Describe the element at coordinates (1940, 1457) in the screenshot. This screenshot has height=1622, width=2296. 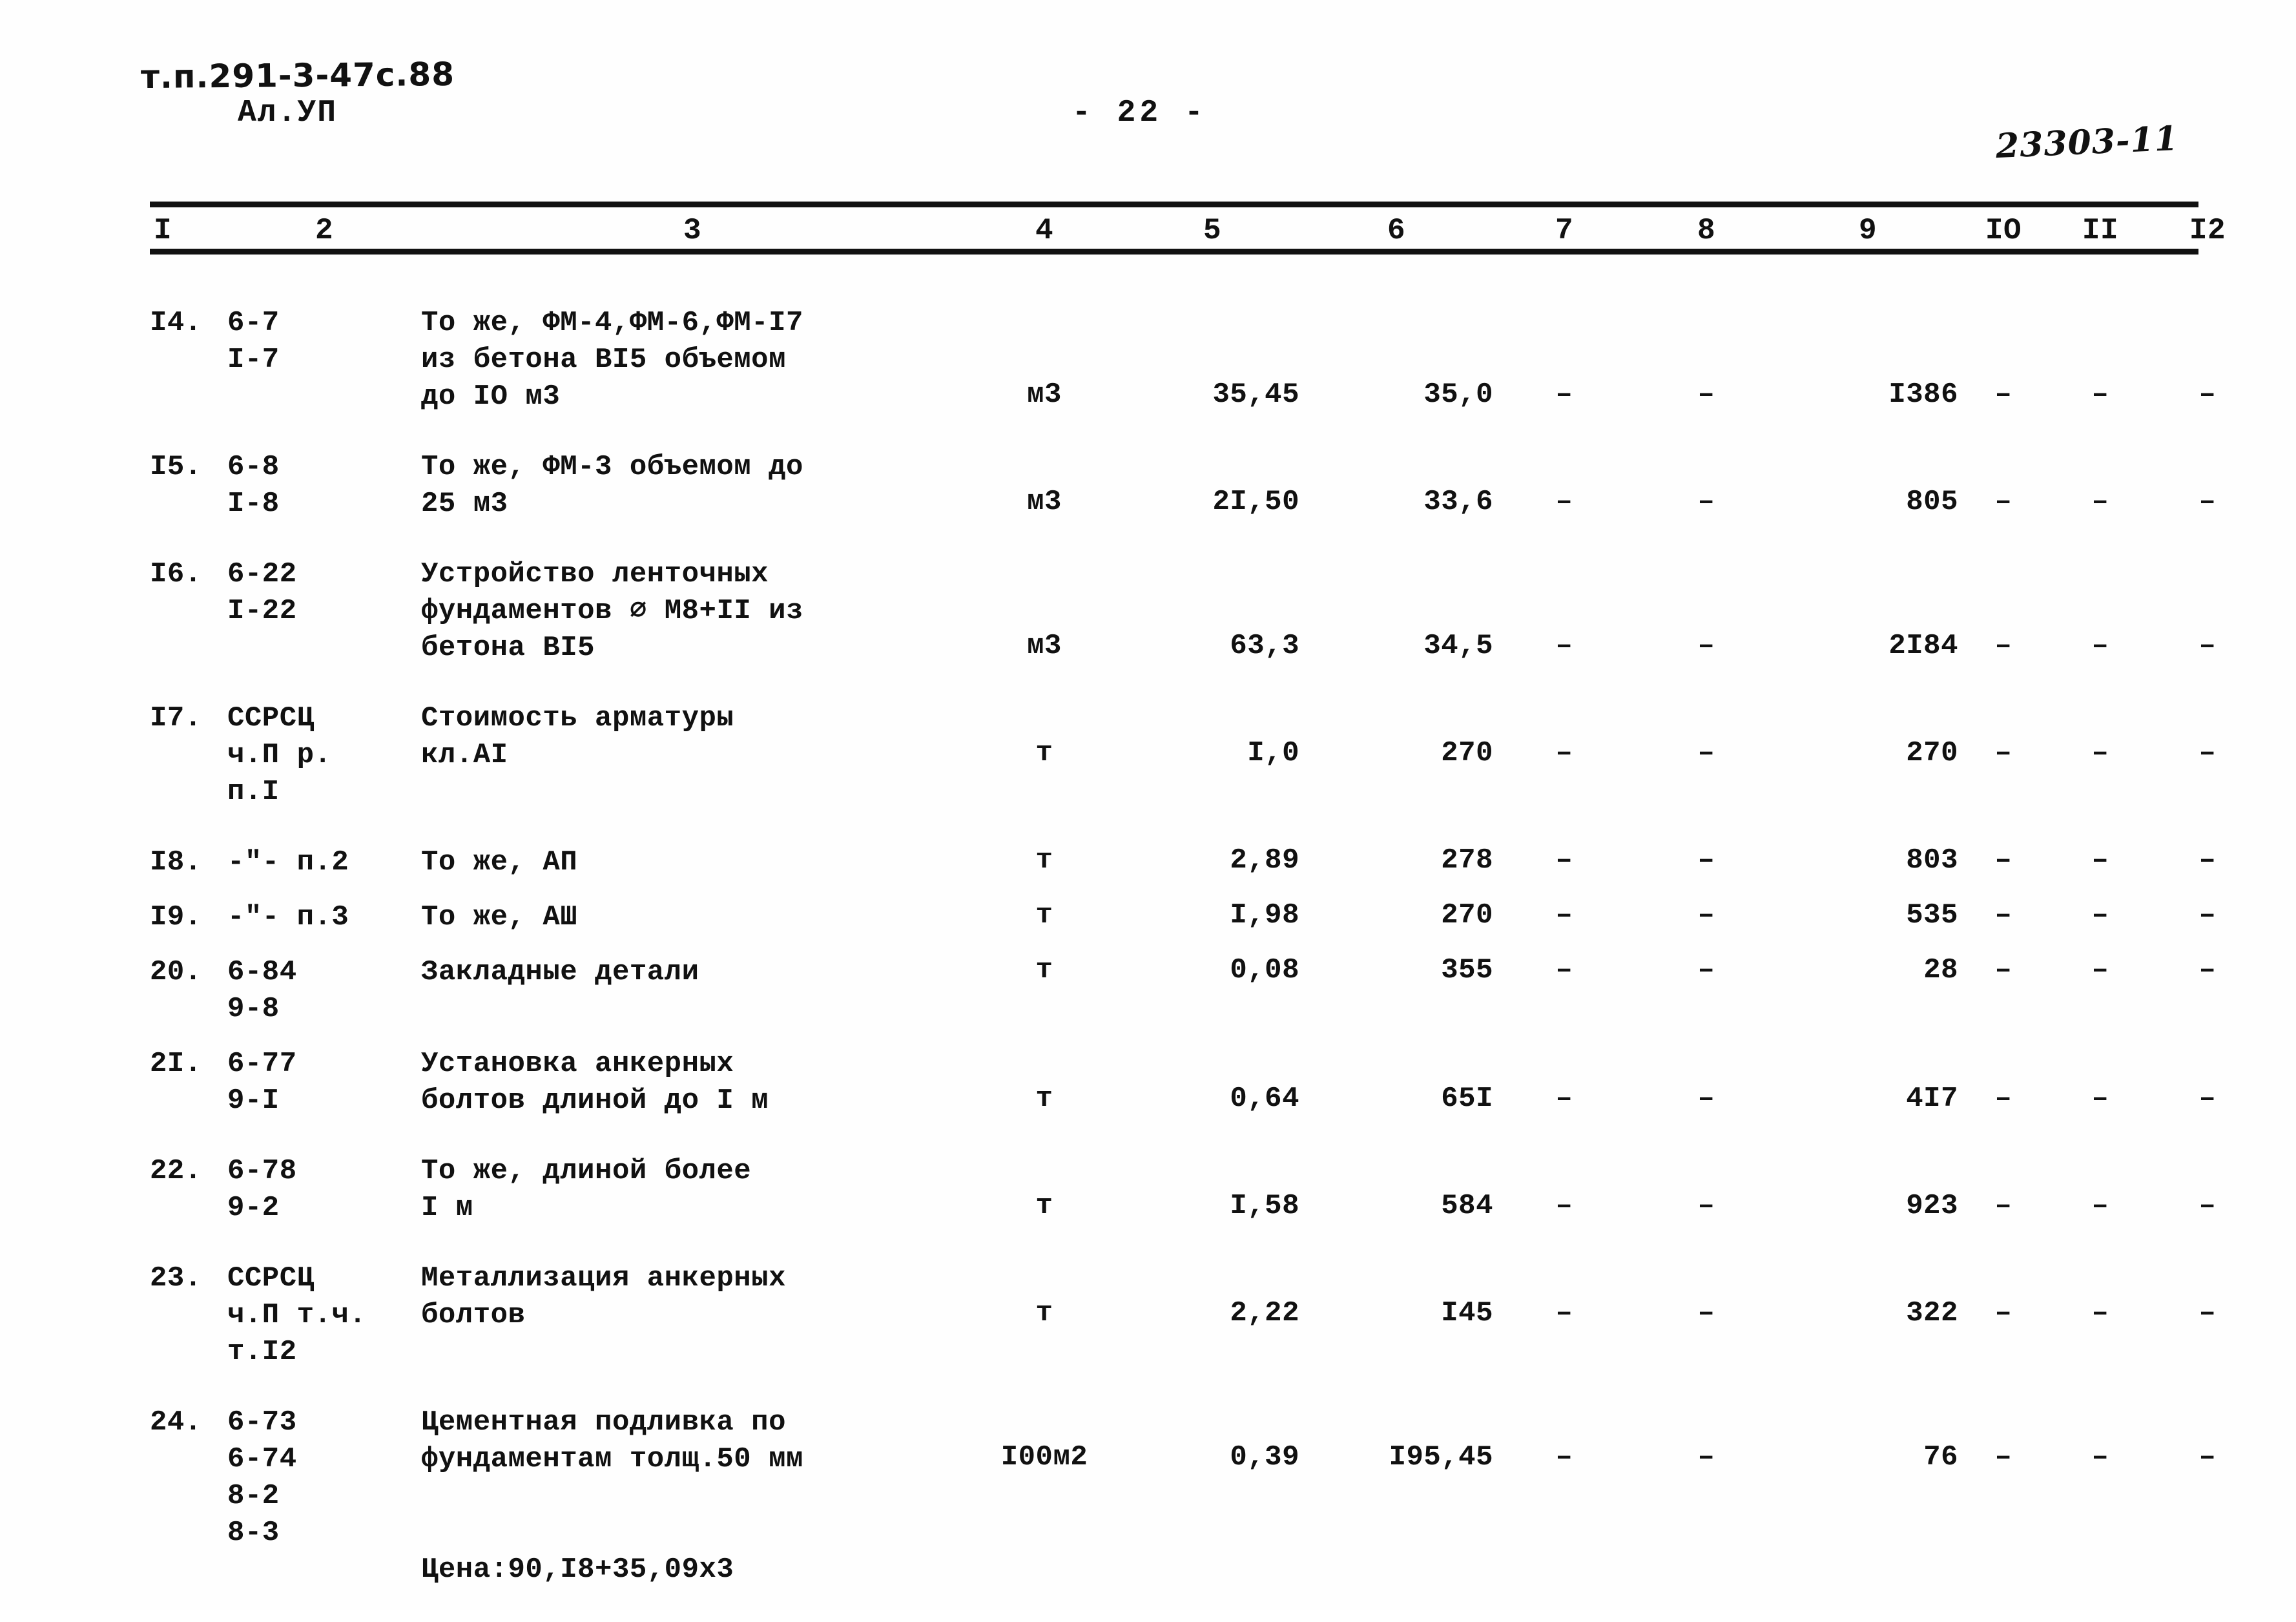
I see `row-col9-value: 76` at that location.